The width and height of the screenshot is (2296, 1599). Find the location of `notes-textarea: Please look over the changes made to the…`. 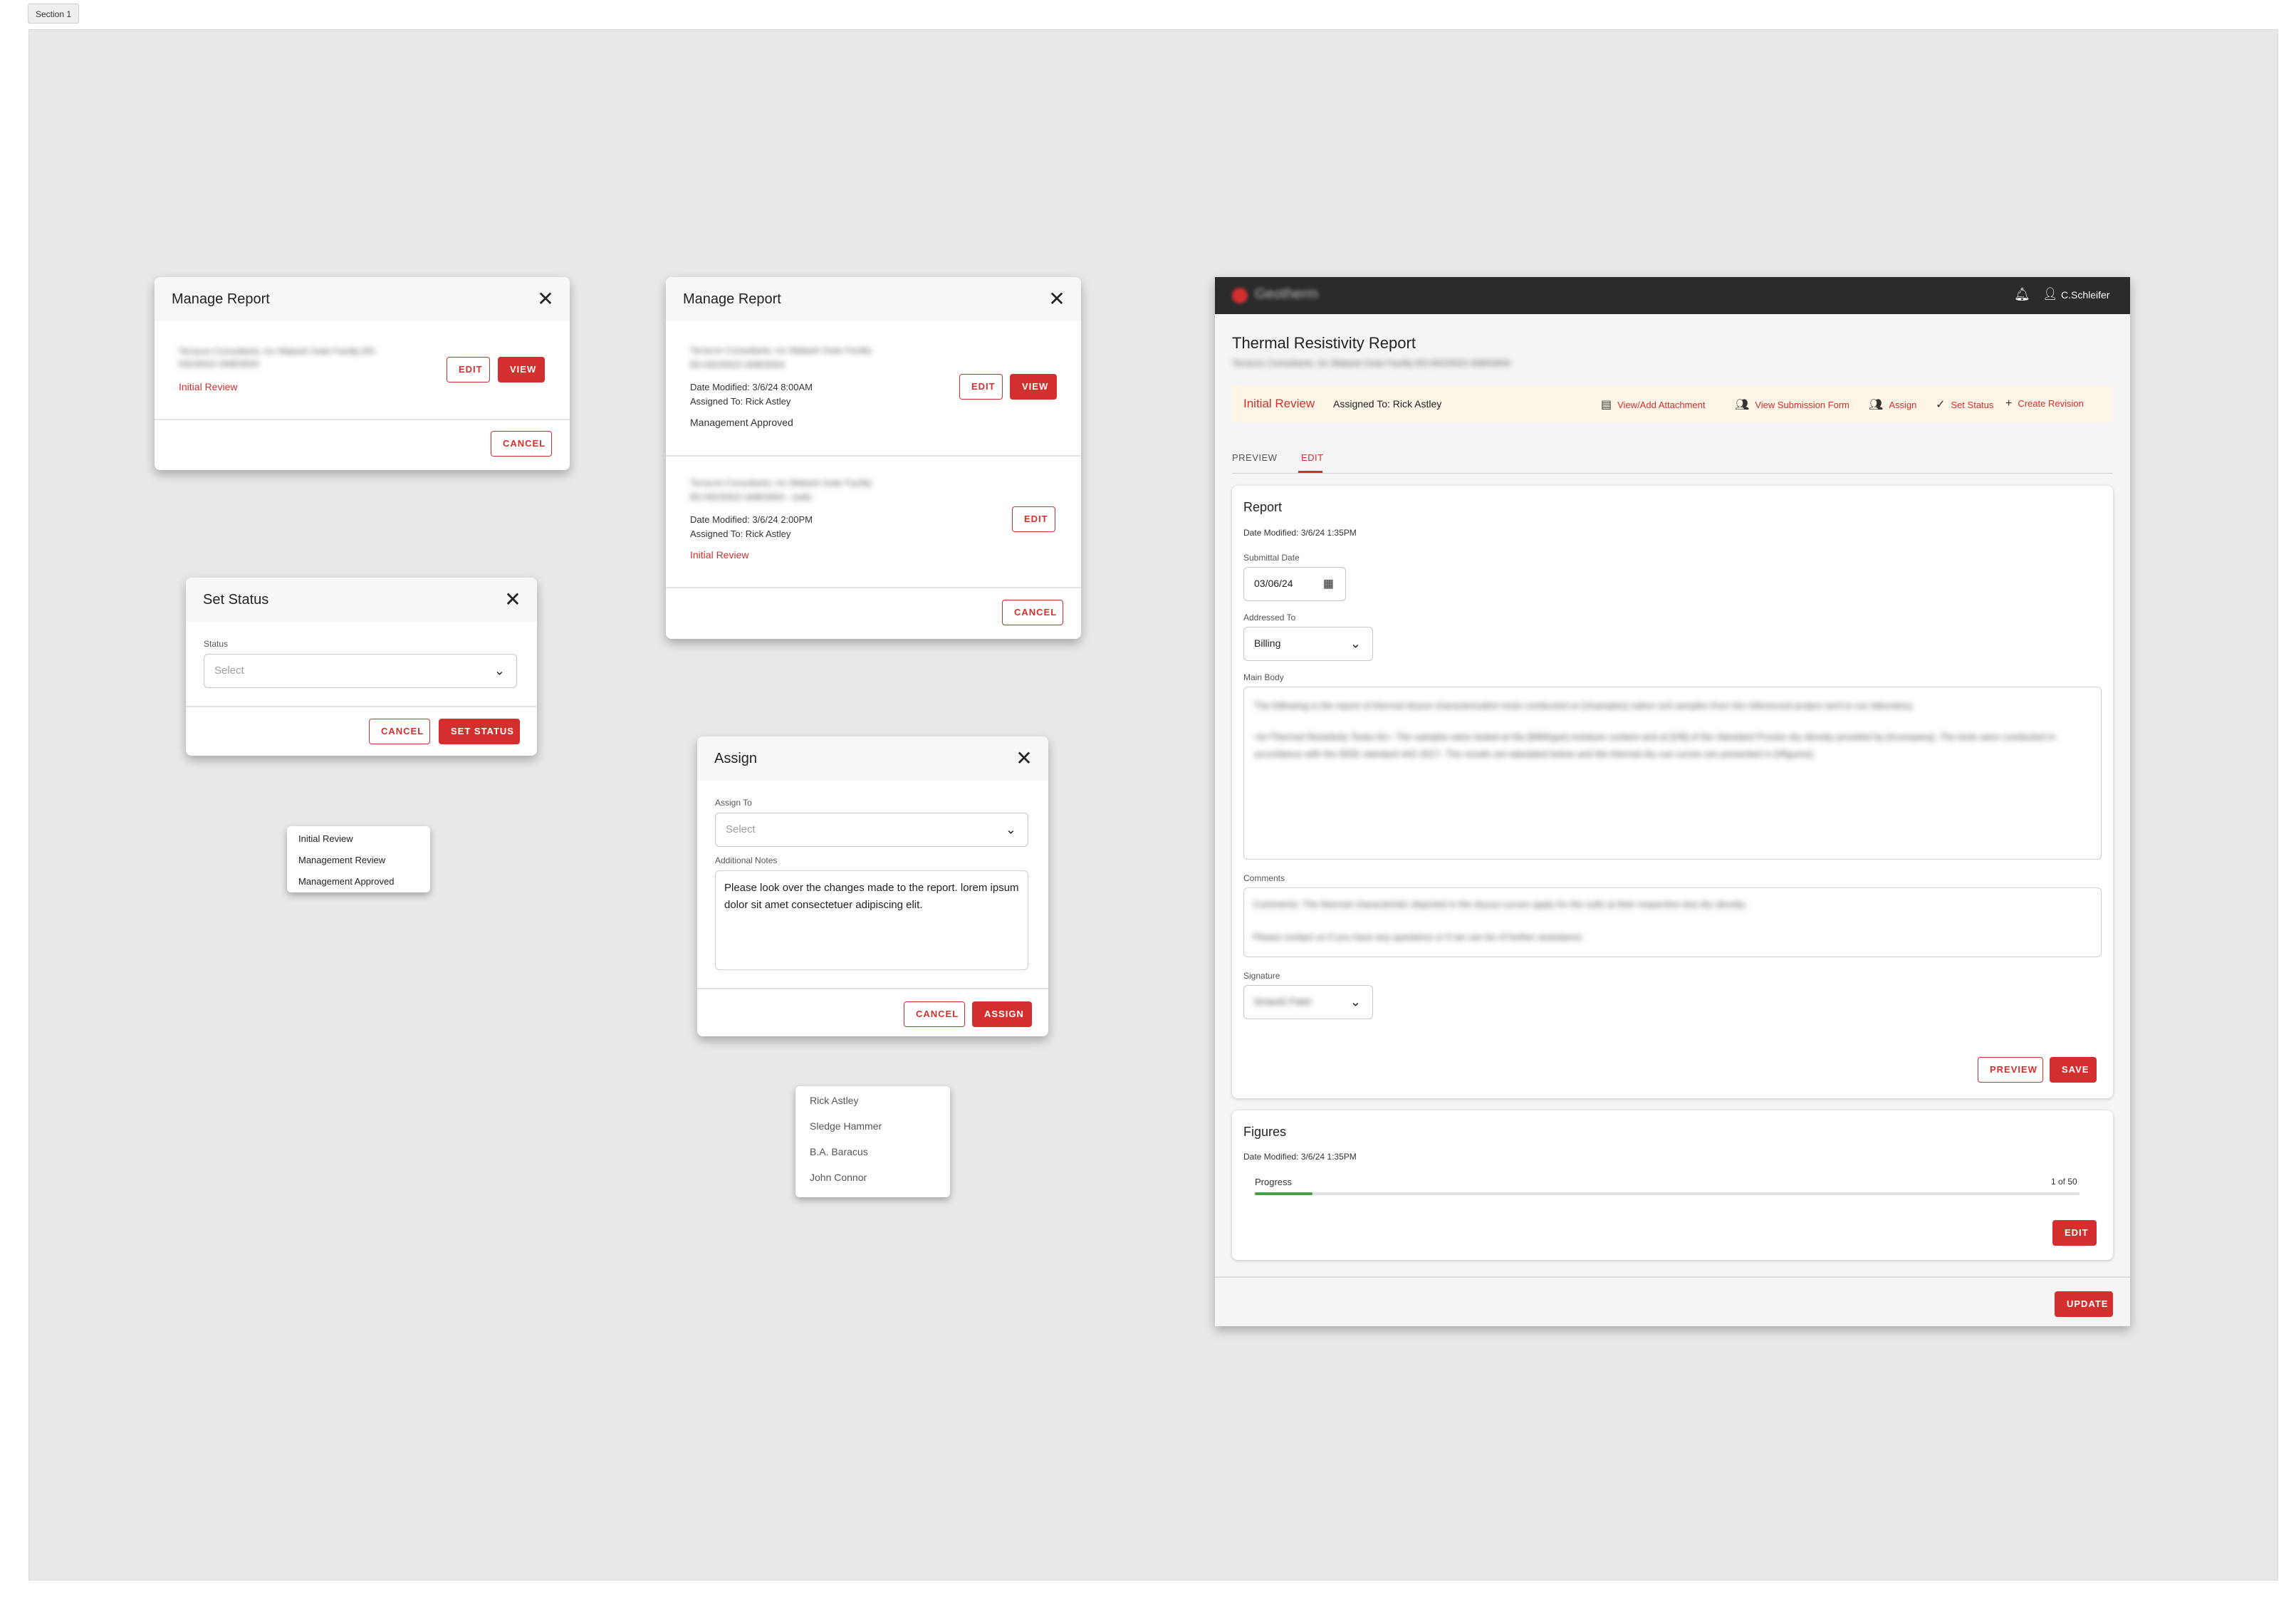

notes-textarea: Please look over the changes made to the… is located at coordinates (871, 920).